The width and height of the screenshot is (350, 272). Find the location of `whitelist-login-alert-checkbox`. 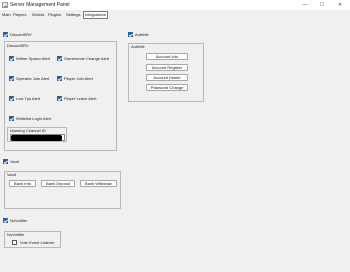

whitelist-login-alert-checkbox is located at coordinates (11, 118).